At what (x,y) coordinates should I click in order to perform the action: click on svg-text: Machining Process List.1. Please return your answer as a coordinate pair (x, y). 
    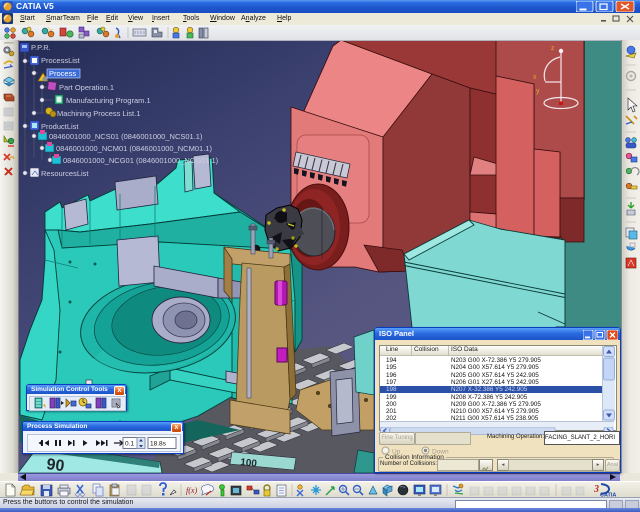
    Looking at the image, I should click on (98, 113).